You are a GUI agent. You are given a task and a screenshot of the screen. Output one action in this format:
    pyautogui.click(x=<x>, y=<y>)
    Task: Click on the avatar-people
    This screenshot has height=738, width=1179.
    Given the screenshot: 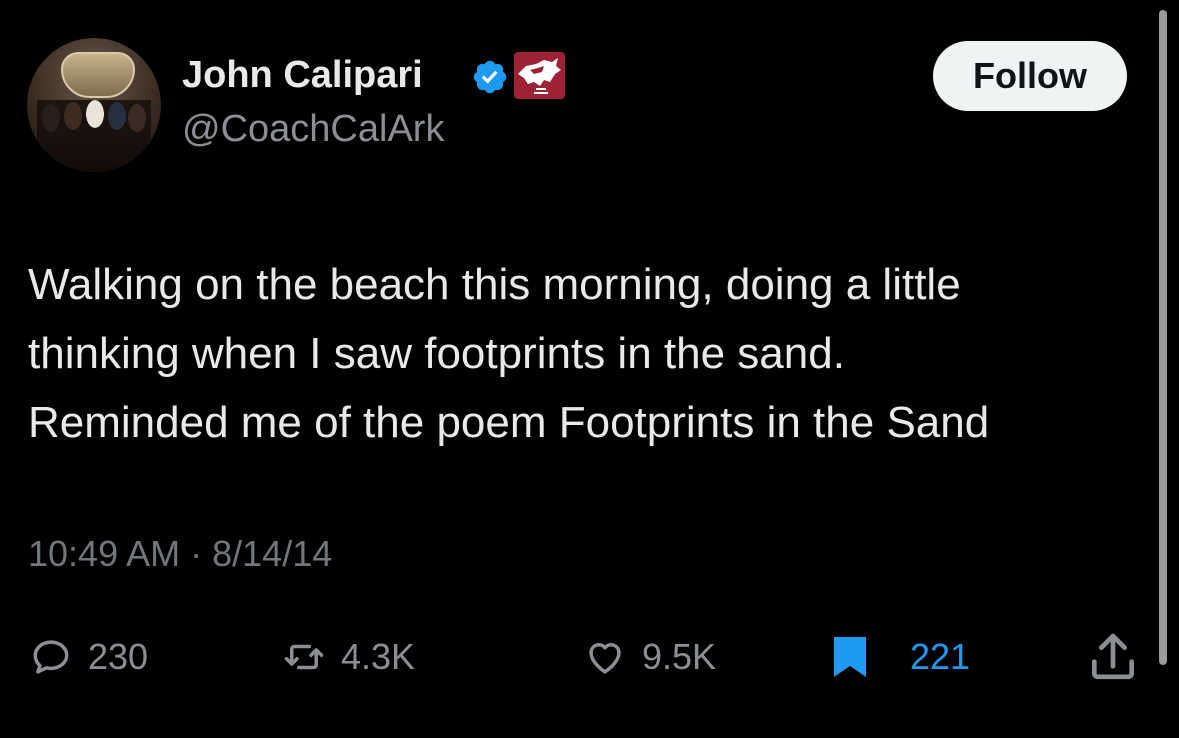 What is the action you would take?
    pyautogui.click(x=94, y=136)
    